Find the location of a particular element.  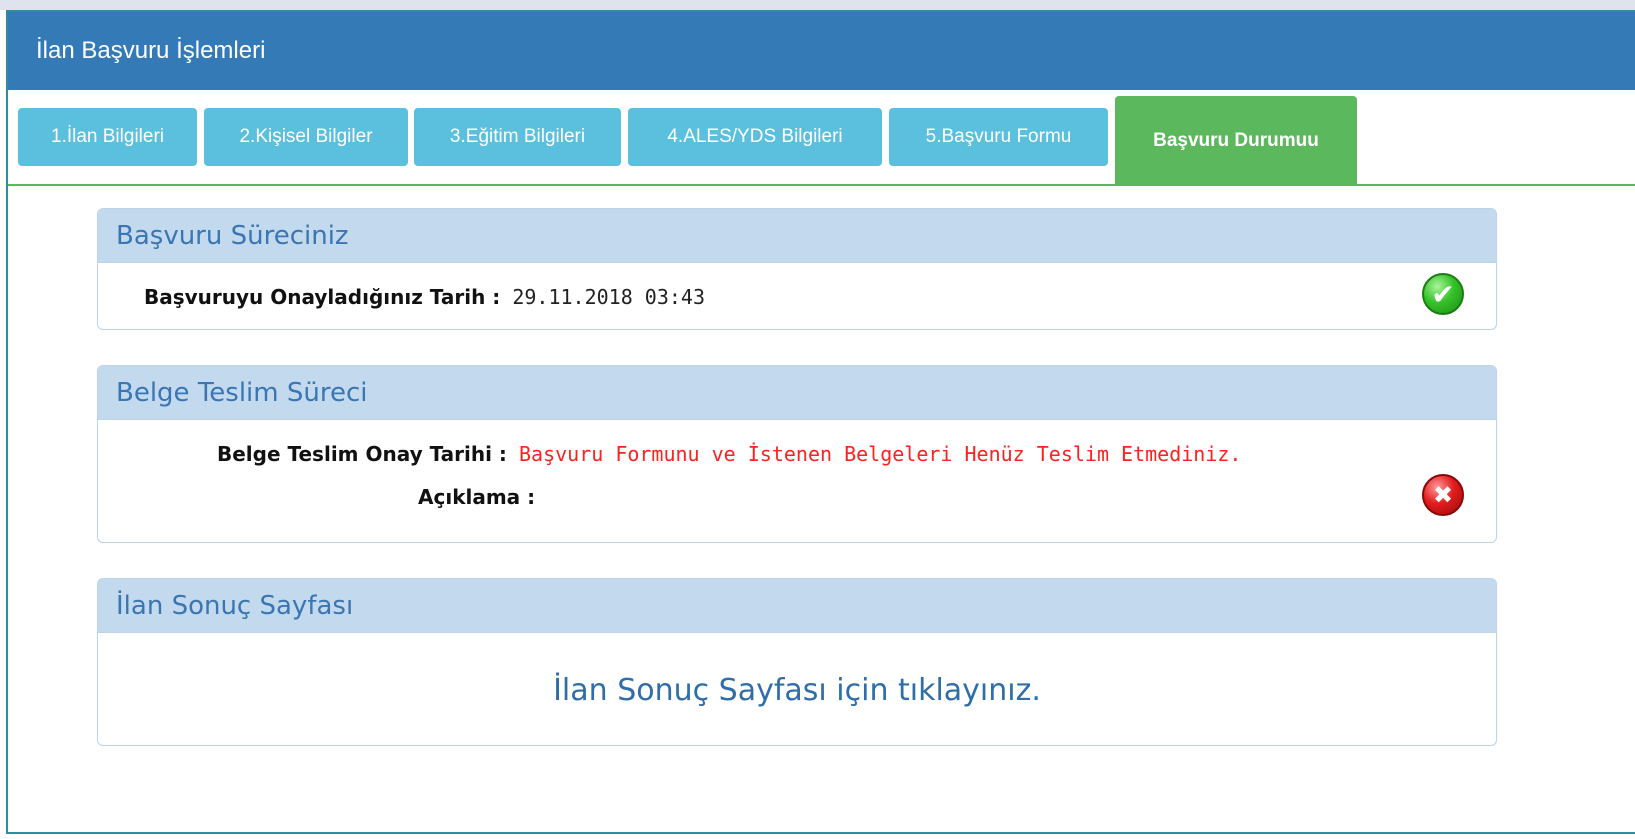

check-icon: ✔ is located at coordinates (1443, 294).